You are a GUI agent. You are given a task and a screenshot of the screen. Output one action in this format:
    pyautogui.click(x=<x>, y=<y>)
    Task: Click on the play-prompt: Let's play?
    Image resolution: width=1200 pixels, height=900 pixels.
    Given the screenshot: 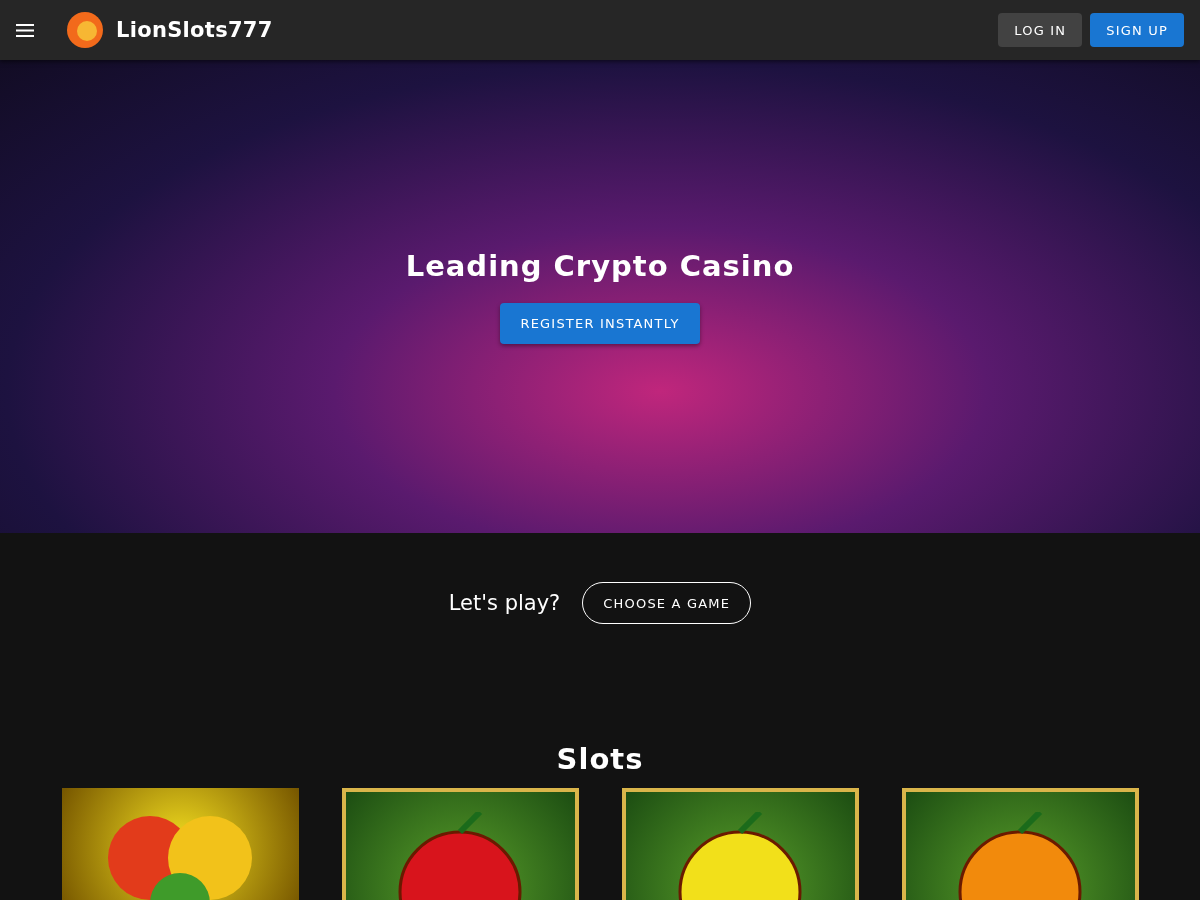 What is the action you would take?
    pyautogui.click(x=504, y=603)
    